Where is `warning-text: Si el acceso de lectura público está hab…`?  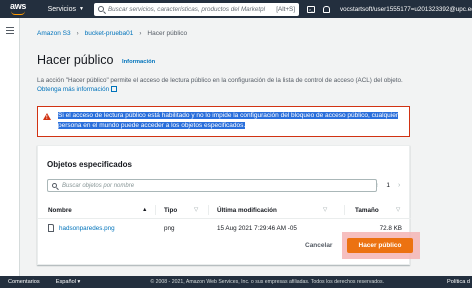
warning-text: Si el acceso de lectura público está hab… is located at coordinates (228, 120).